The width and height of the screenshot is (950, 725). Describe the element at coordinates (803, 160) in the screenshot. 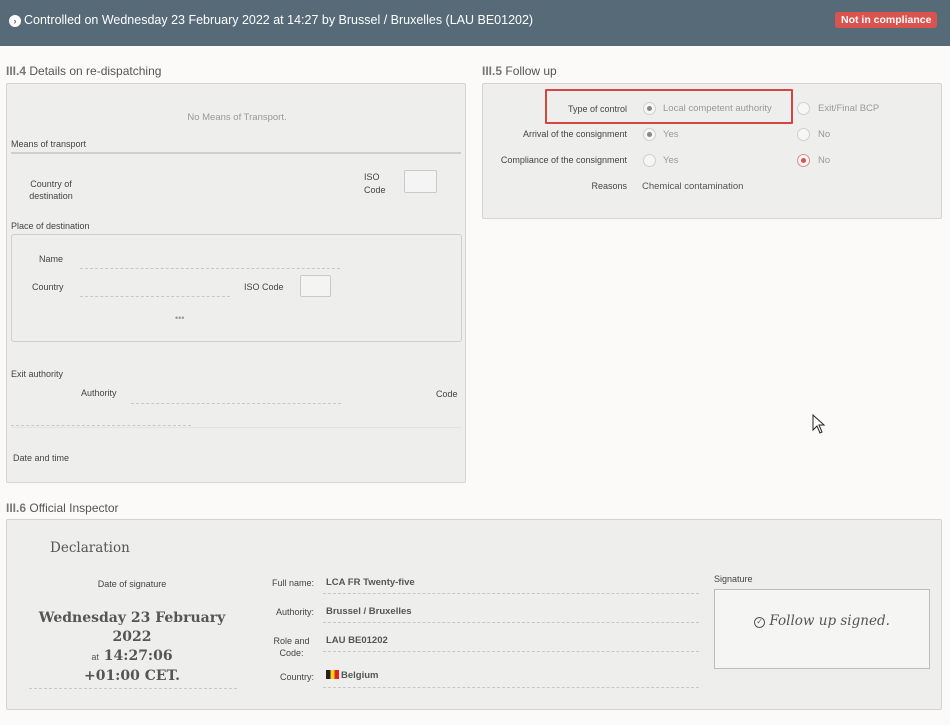

I see `compliance-no-radio` at that location.